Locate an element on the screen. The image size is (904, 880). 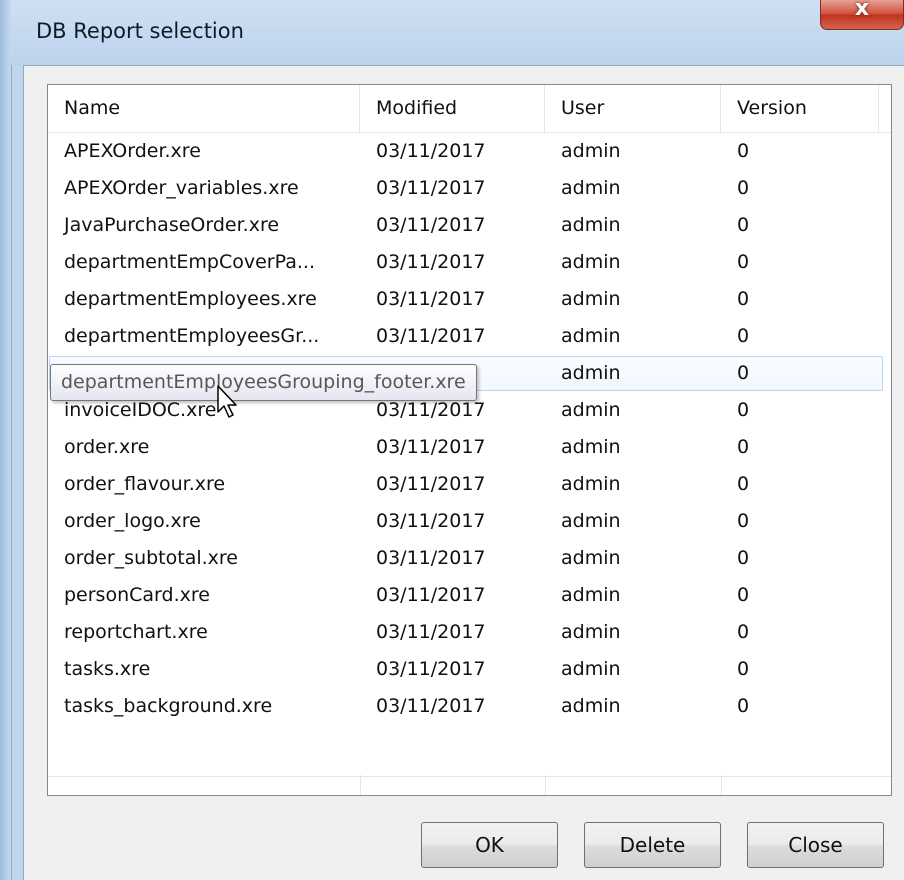
window-title: DB Report selection is located at coordinates (140, 31).